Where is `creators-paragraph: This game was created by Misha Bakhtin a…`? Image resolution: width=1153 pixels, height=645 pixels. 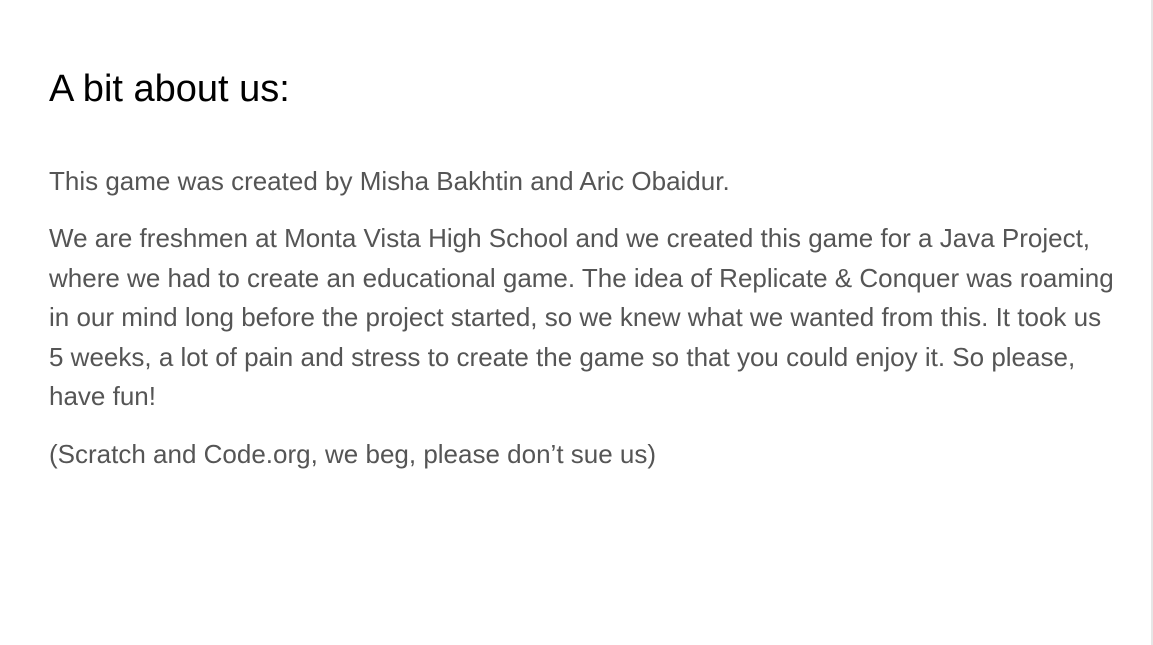 creators-paragraph: This game was created by Misha Bakhtin a… is located at coordinates (389, 181).